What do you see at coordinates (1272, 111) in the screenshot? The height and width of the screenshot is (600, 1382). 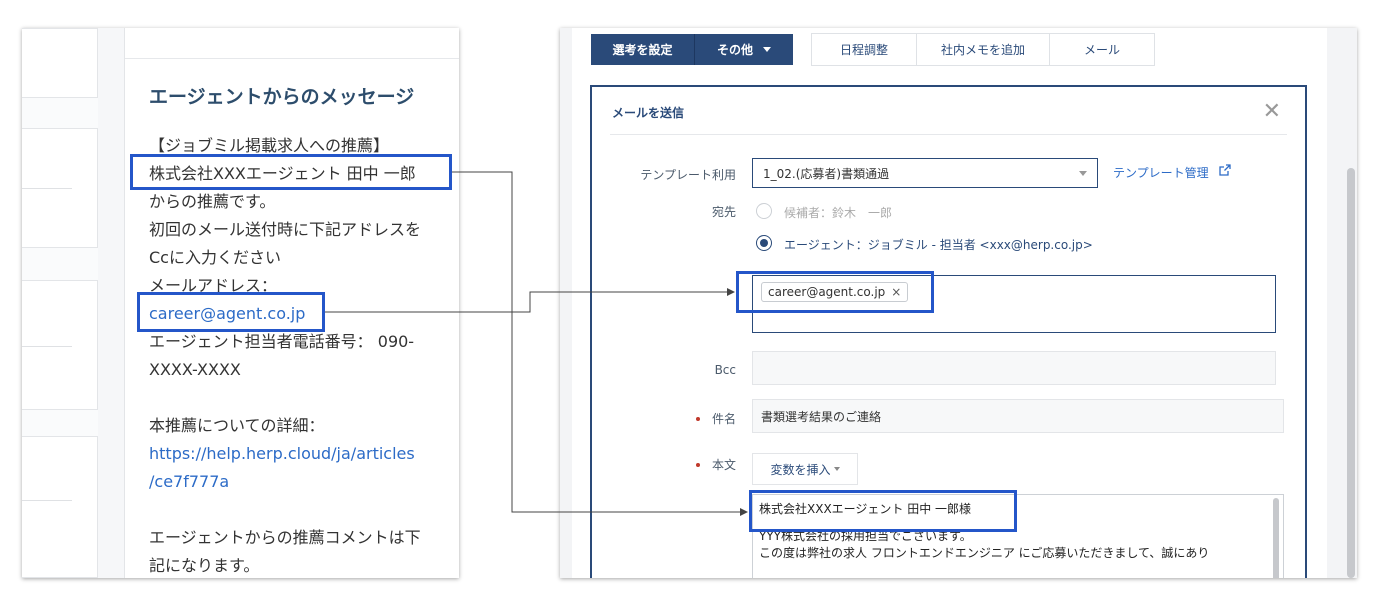 I see `close-icon: ✕` at bounding box center [1272, 111].